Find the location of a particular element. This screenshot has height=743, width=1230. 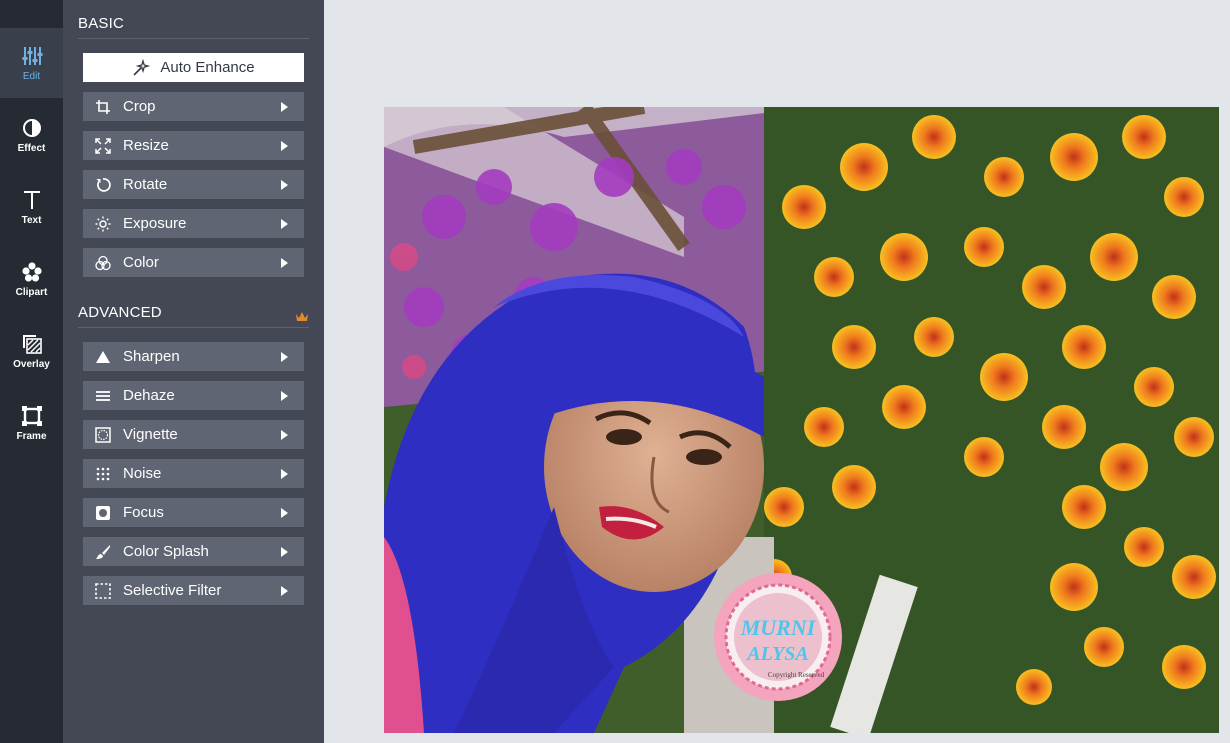

tool-resize: Resize is located at coordinates (193, 145).